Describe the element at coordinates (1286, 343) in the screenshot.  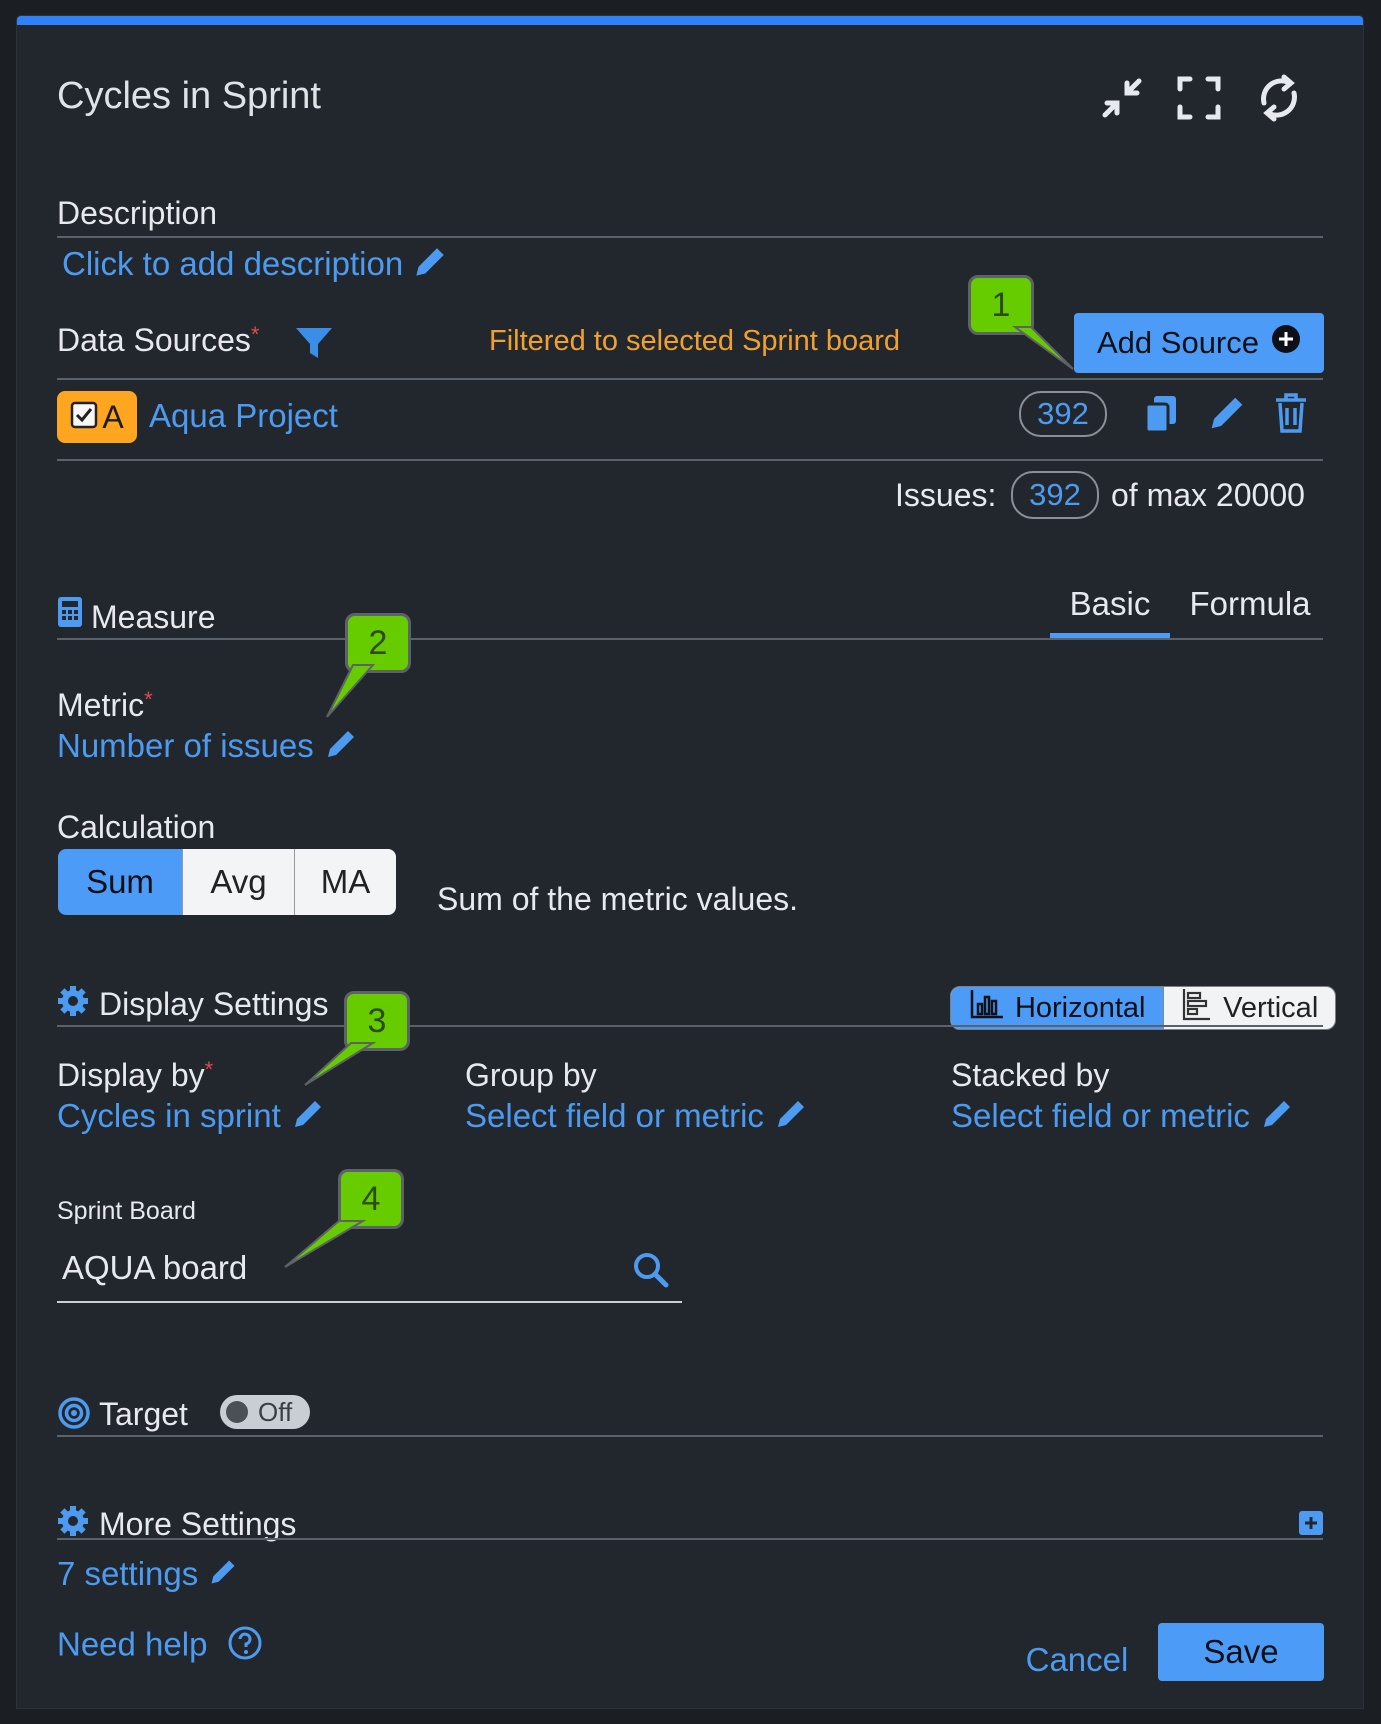
I see `plus-circle-icon` at that location.